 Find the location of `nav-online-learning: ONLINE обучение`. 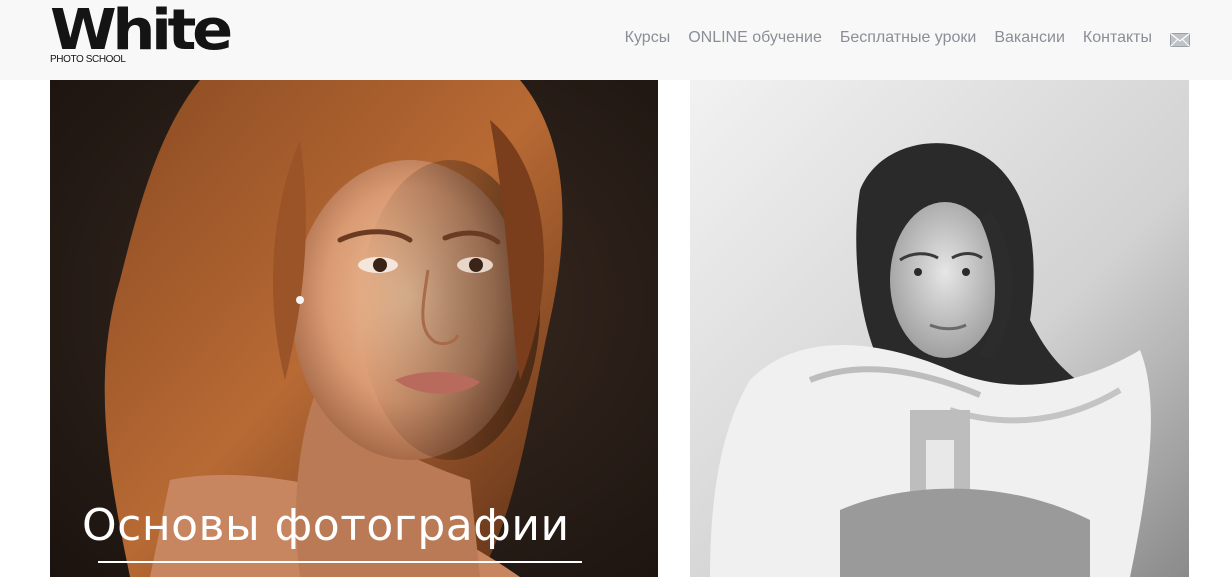

nav-online-learning: ONLINE обучение is located at coordinates (755, 38).